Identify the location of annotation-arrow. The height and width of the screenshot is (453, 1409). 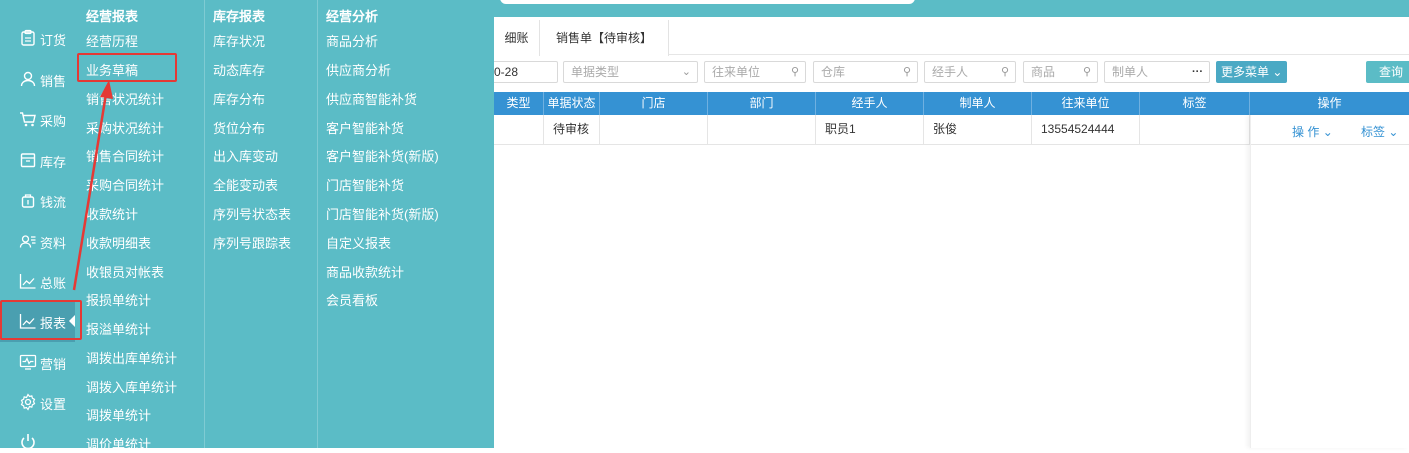
(92, 185).